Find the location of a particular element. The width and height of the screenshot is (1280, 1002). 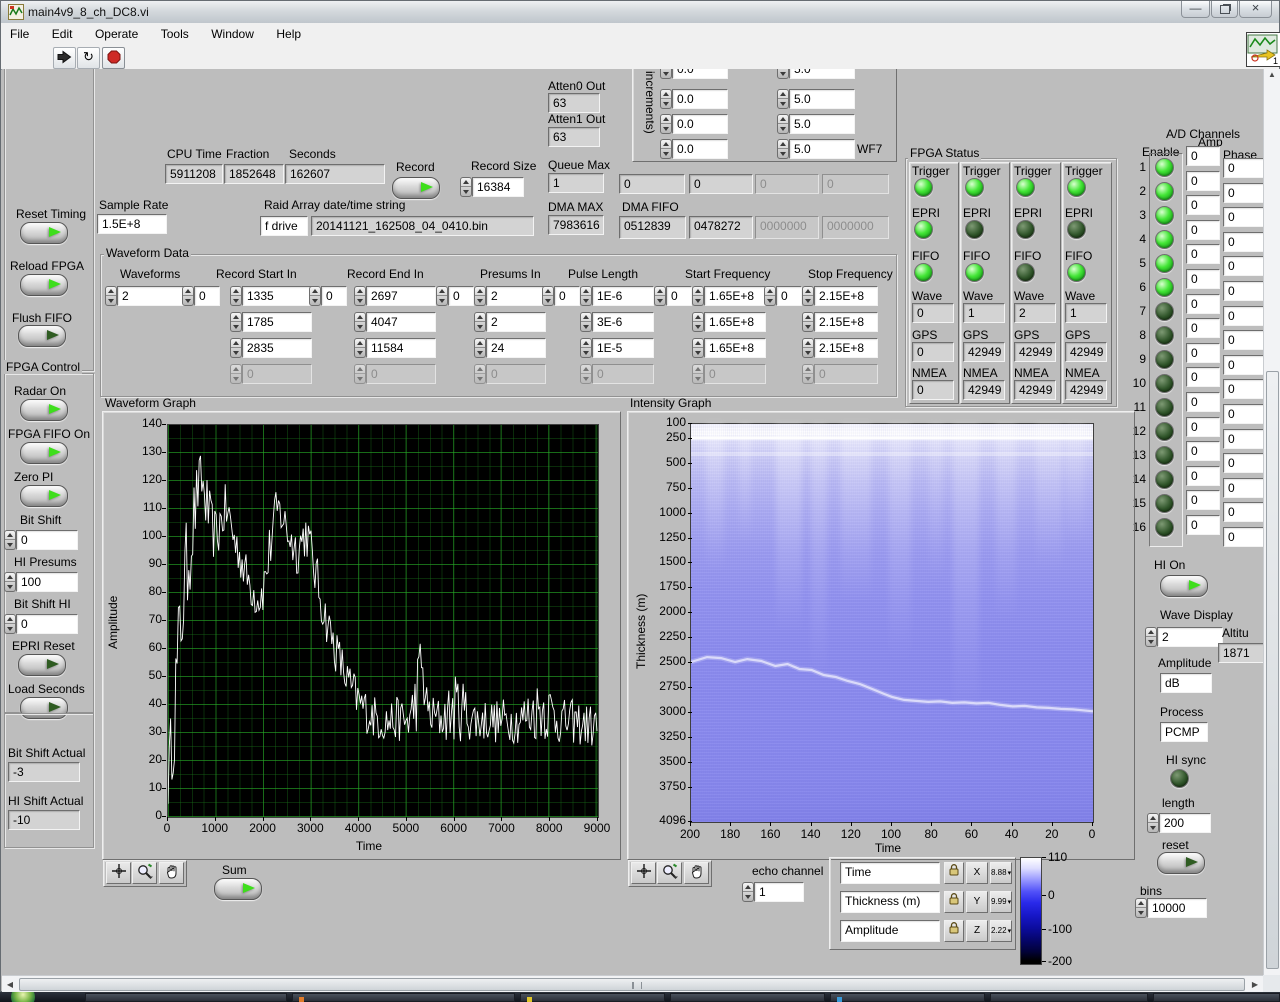

menu-file: File is located at coordinates (19, 34).